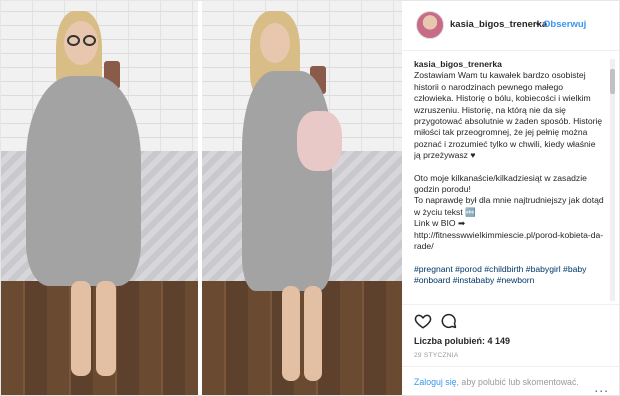 Image resolution: width=620 pixels, height=396 pixels. What do you see at coordinates (462, 341) in the screenshot?
I see `likes-count: Liczba polubień: 4 149` at bounding box center [462, 341].